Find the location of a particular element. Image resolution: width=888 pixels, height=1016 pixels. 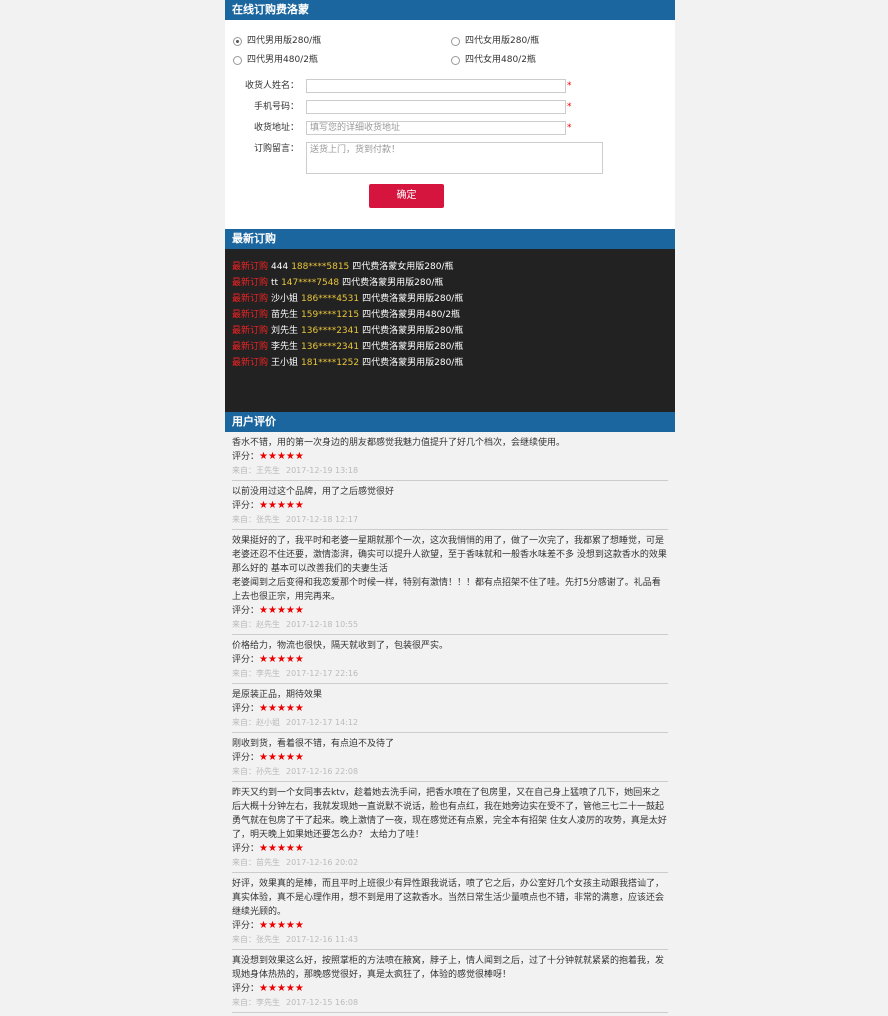

name-label: 收货人姓名： is located at coordinates (271, 86).